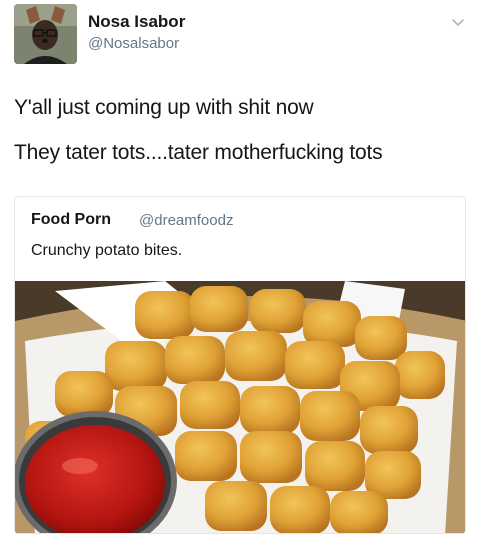  I want to click on author-name: Nosa Isabor, so click(136, 22).